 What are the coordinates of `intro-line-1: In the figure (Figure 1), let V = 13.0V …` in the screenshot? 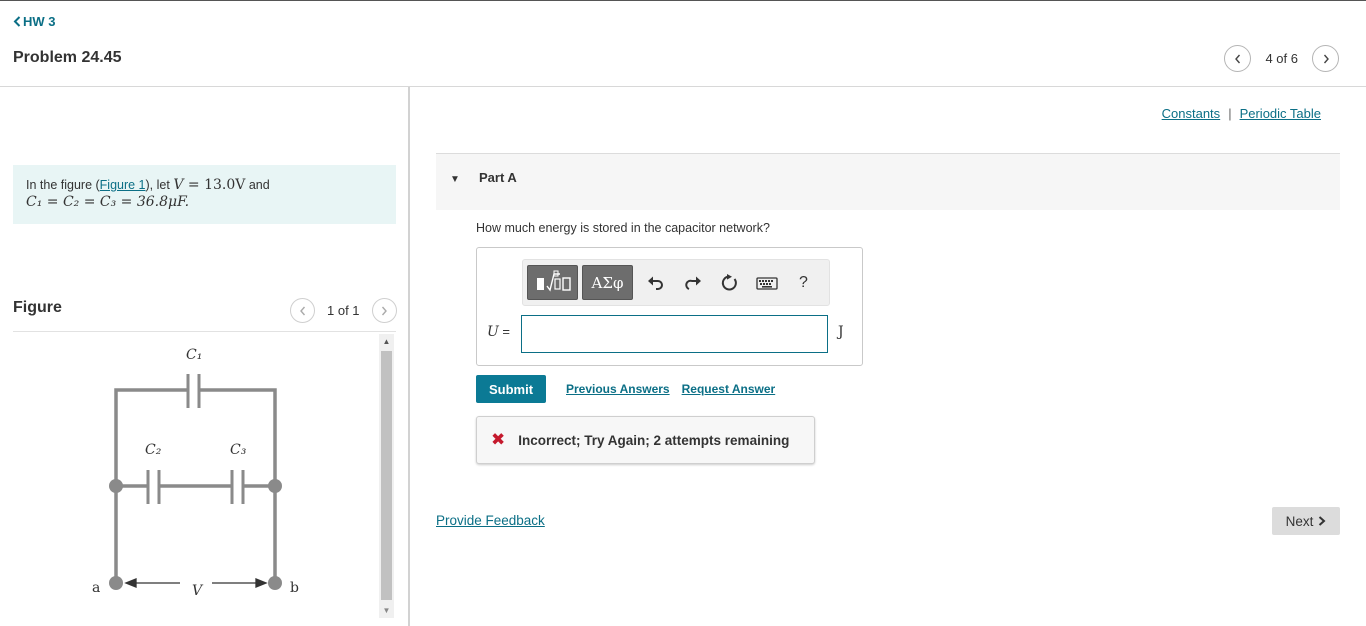 It's located at (204, 185).